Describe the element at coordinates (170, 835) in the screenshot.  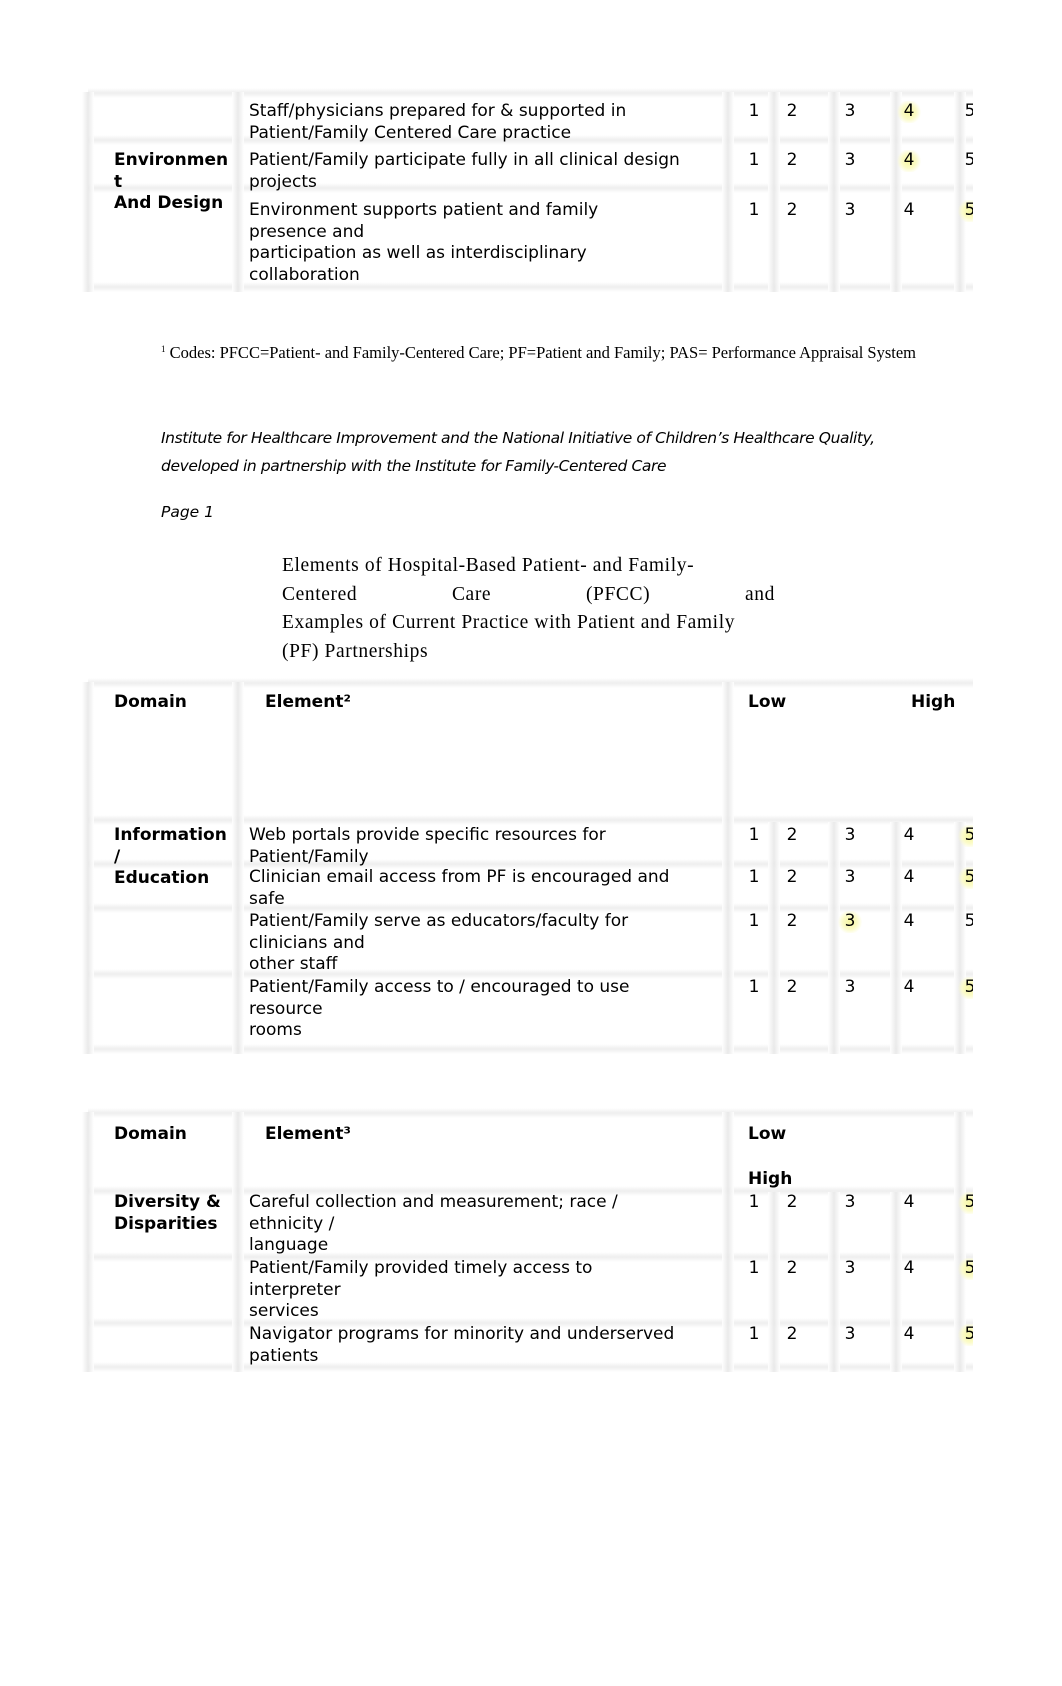
I see `domain-line: Information` at that location.